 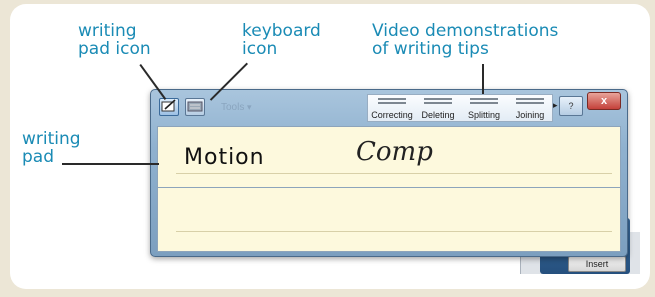 I want to click on close-button: x, so click(x=604, y=101).